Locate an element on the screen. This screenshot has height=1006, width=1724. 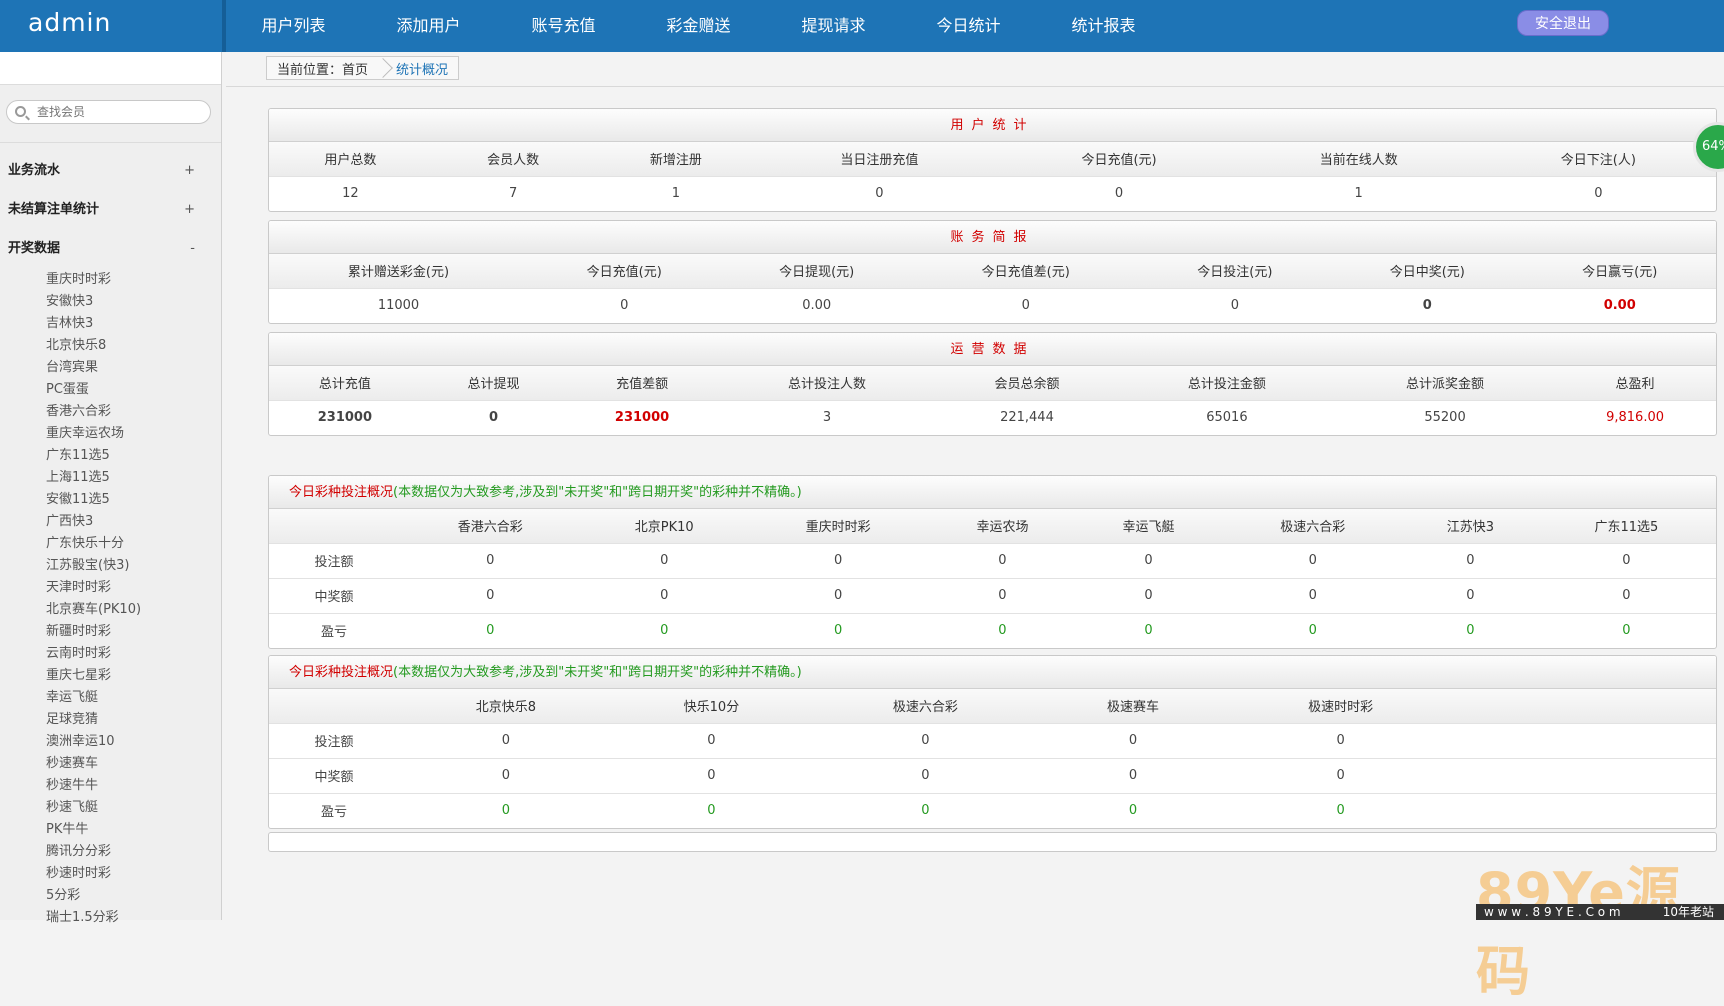
logout-button: 安全退出 is located at coordinates (1563, 23).